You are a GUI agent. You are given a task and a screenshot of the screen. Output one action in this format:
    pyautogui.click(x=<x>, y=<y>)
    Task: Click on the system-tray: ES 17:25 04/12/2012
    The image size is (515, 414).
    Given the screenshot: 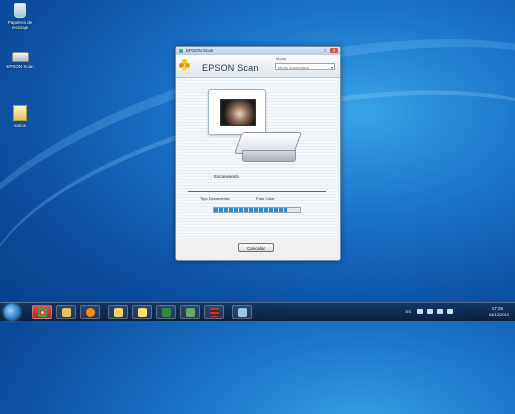 What is the action you would take?
    pyautogui.click(x=451, y=312)
    